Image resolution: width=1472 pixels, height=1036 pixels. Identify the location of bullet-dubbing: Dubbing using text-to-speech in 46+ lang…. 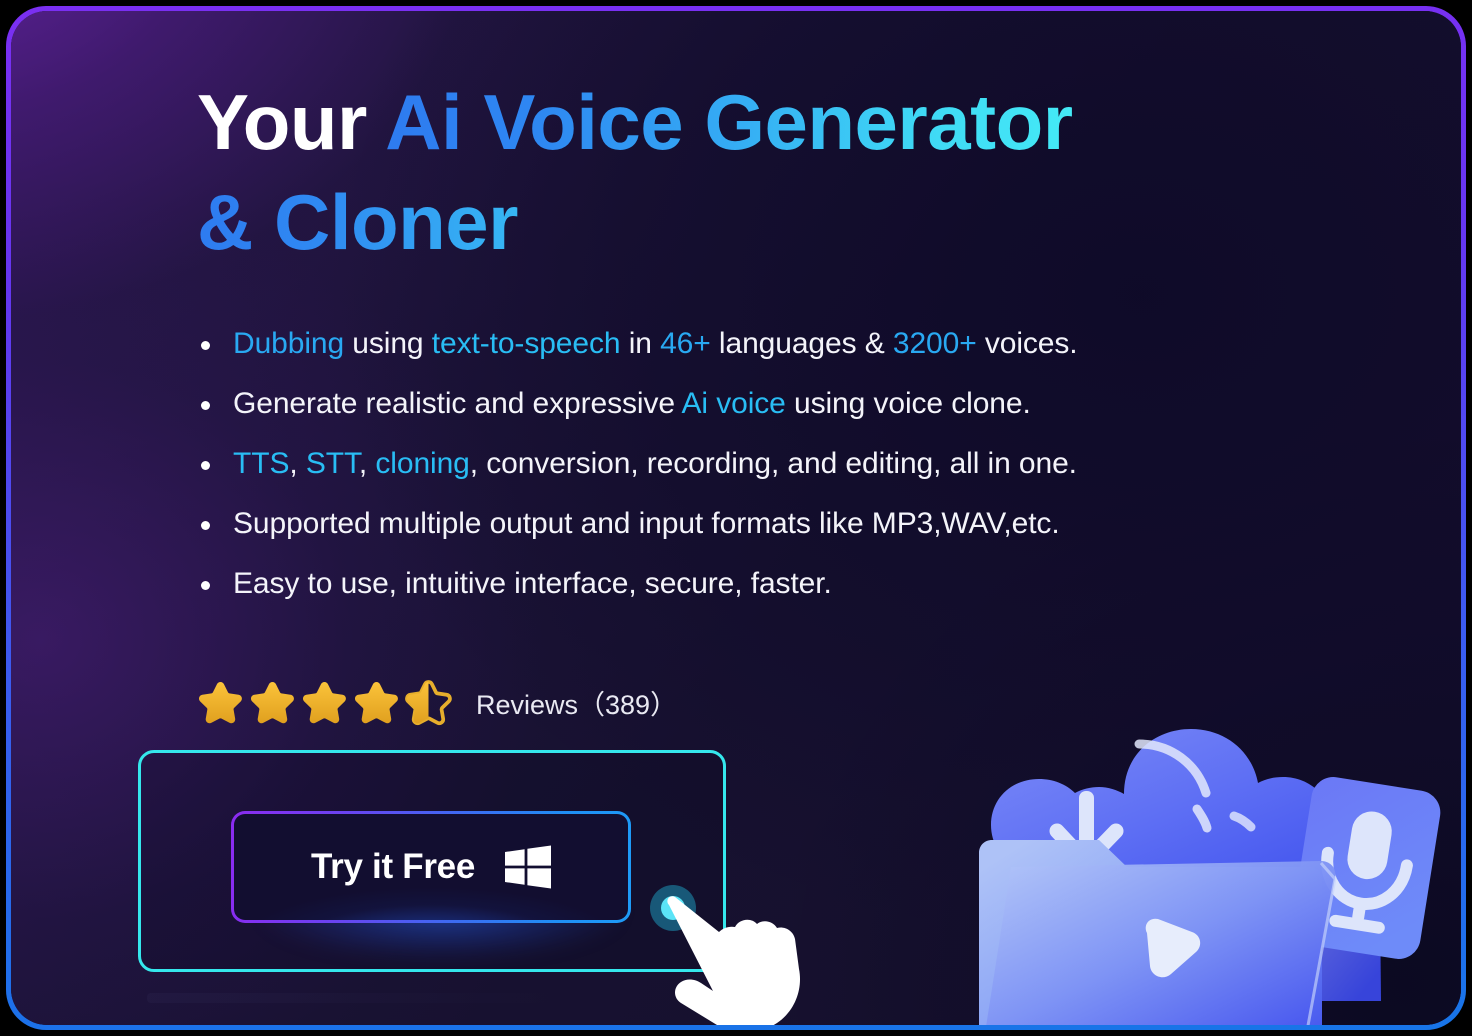
(682, 344).